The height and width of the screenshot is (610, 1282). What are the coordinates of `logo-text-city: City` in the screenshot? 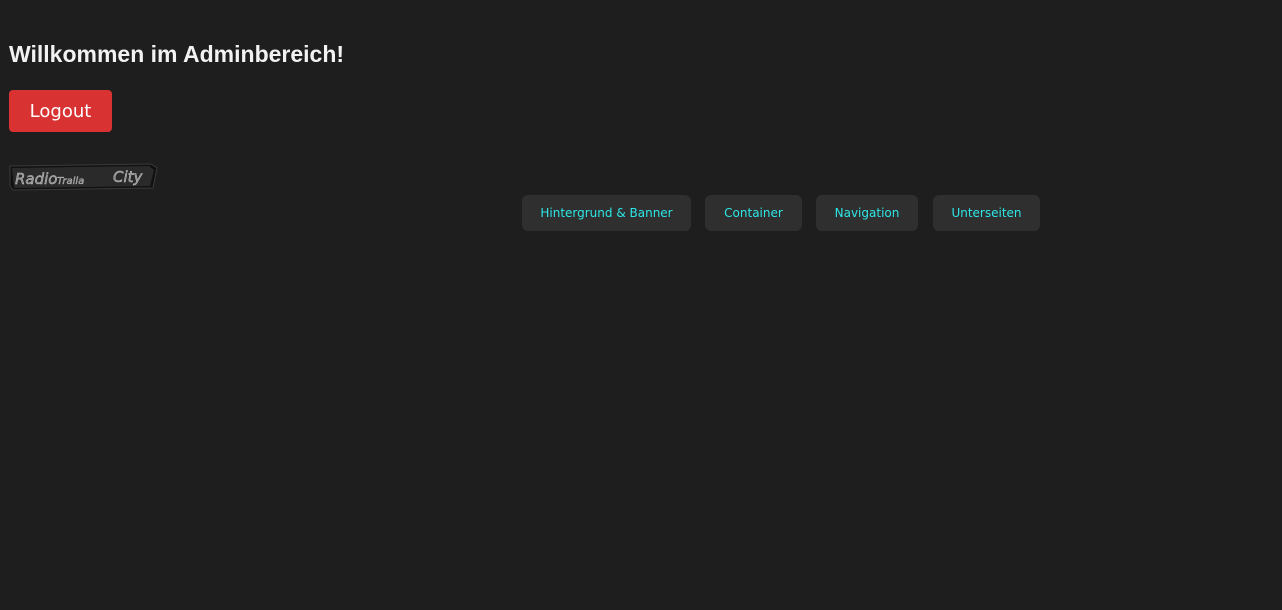 It's located at (128, 177).